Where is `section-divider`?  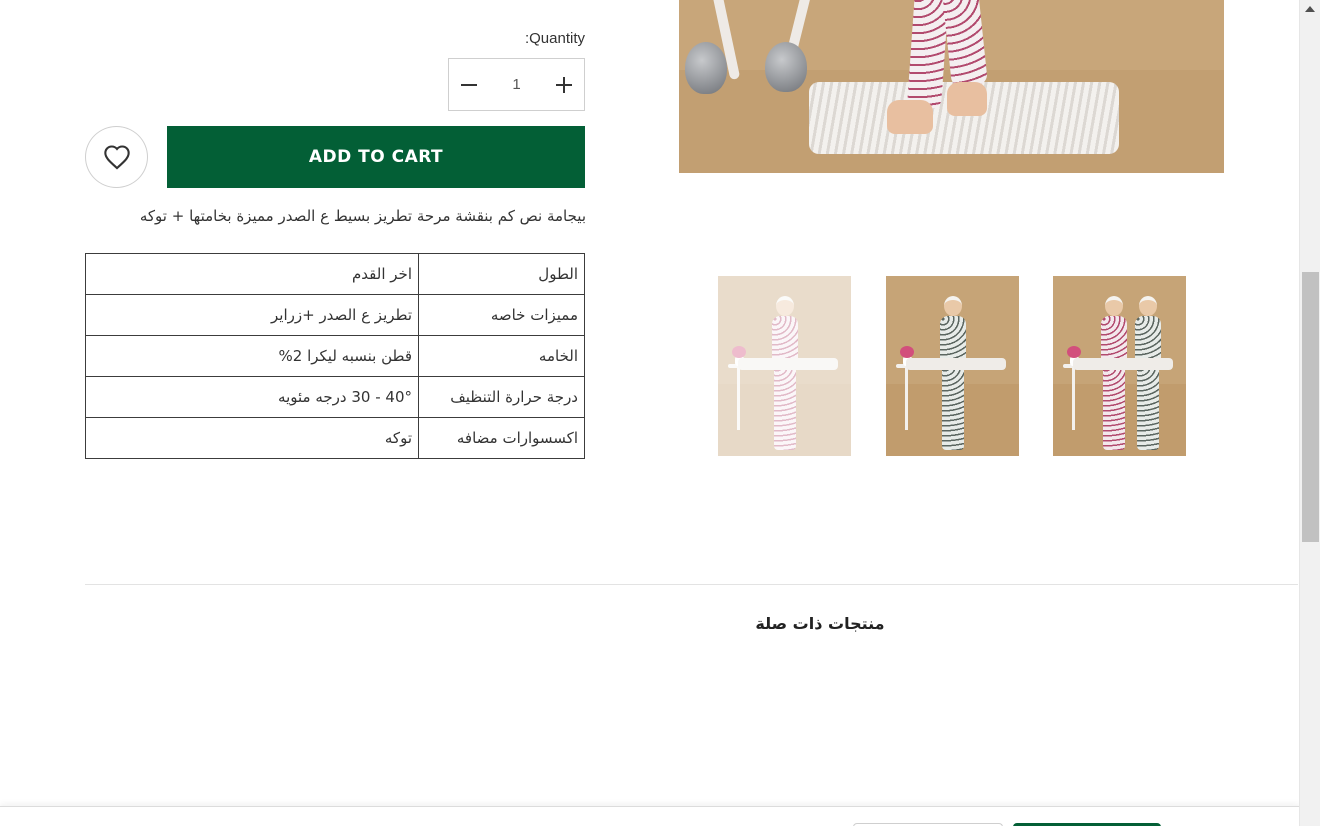 section-divider is located at coordinates (691, 584).